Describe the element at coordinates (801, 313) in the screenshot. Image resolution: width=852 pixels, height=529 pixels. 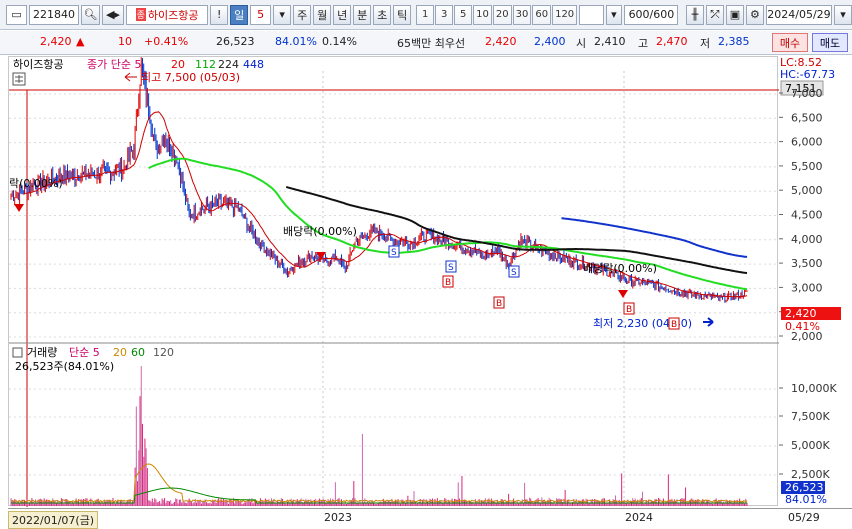
I see `price-box-text: 2,420` at that location.